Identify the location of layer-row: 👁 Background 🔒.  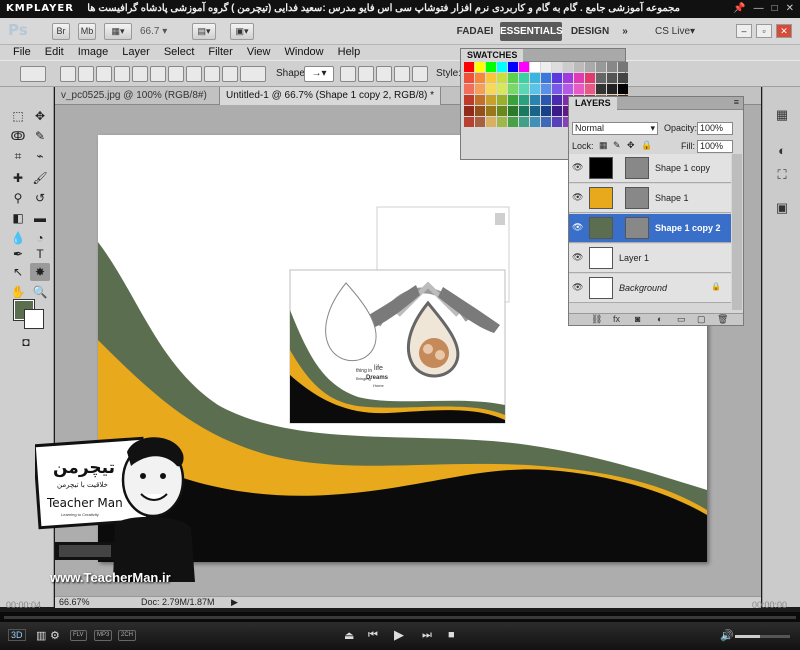
(650, 288).